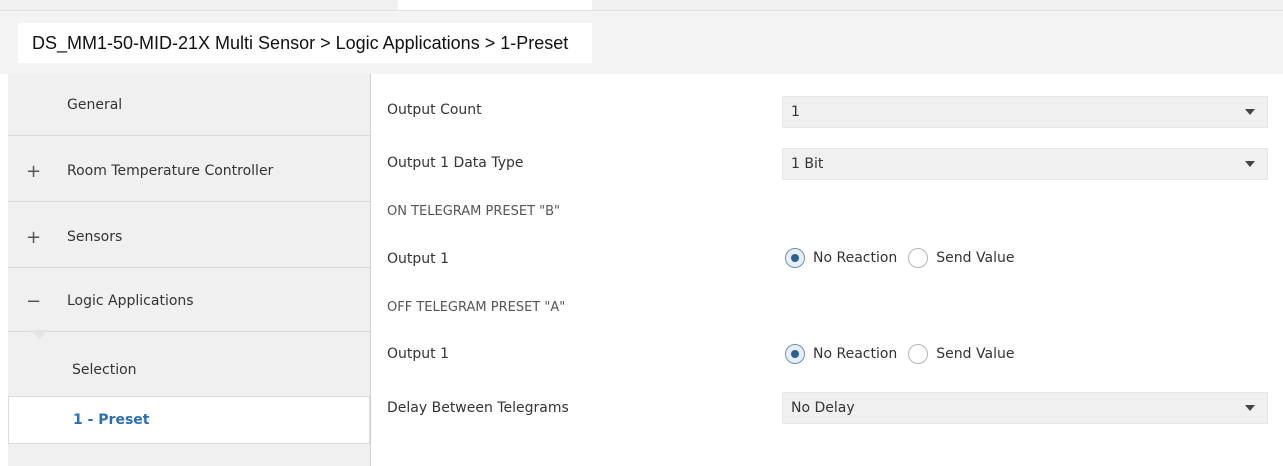 This screenshot has height=466, width=1283. Describe the element at coordinates (33, 301) in the screenshot. I see `minus-icon: −` at that location.